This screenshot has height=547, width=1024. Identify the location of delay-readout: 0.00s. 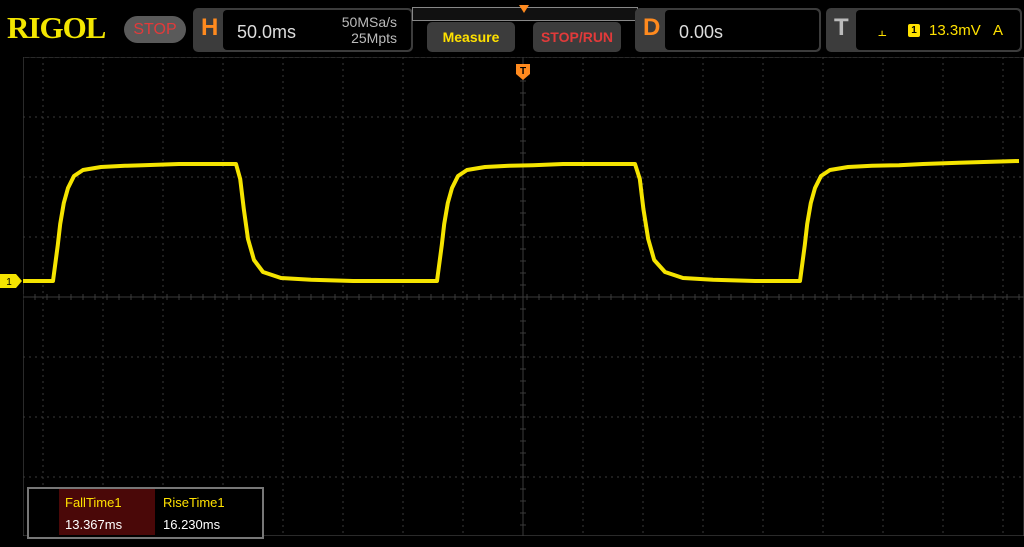
(742, 30).